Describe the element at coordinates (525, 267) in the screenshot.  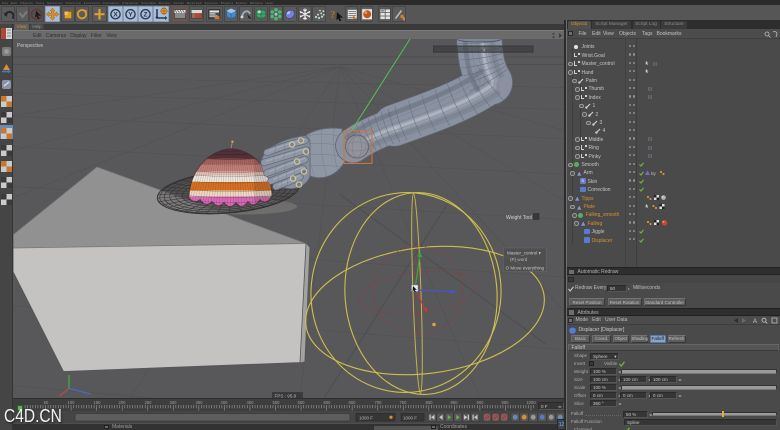
I see `svg-text: O Move everything` at that location.